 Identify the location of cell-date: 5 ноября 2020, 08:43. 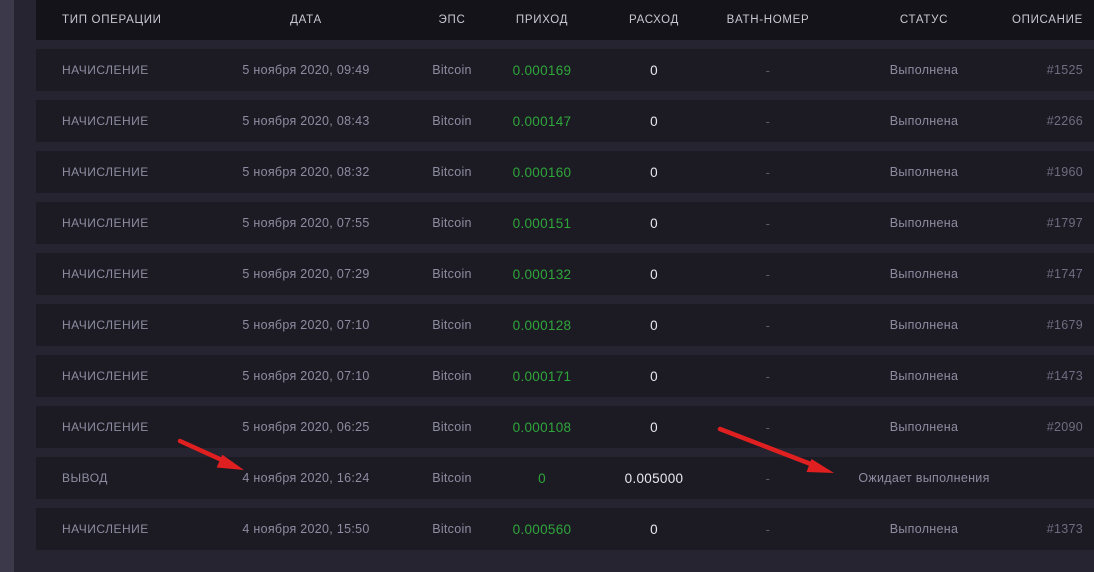
(306, 121).